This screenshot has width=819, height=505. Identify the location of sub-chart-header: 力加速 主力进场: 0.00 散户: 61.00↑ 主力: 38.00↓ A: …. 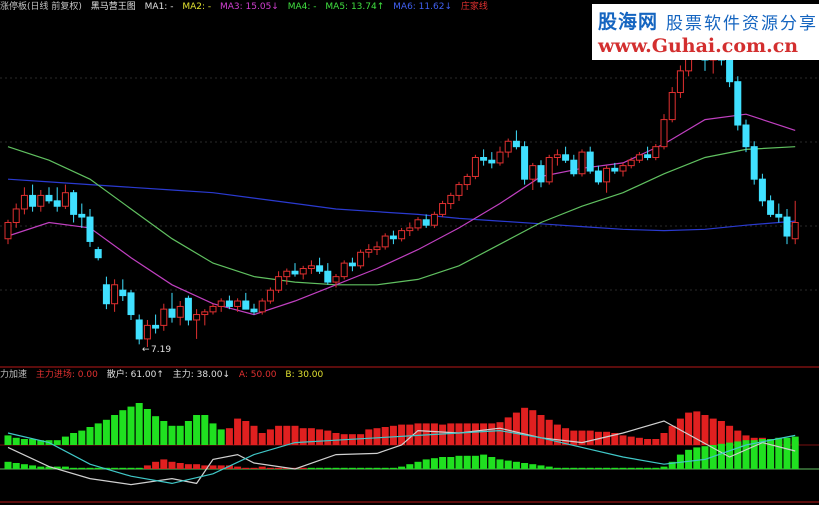
(164, 375).